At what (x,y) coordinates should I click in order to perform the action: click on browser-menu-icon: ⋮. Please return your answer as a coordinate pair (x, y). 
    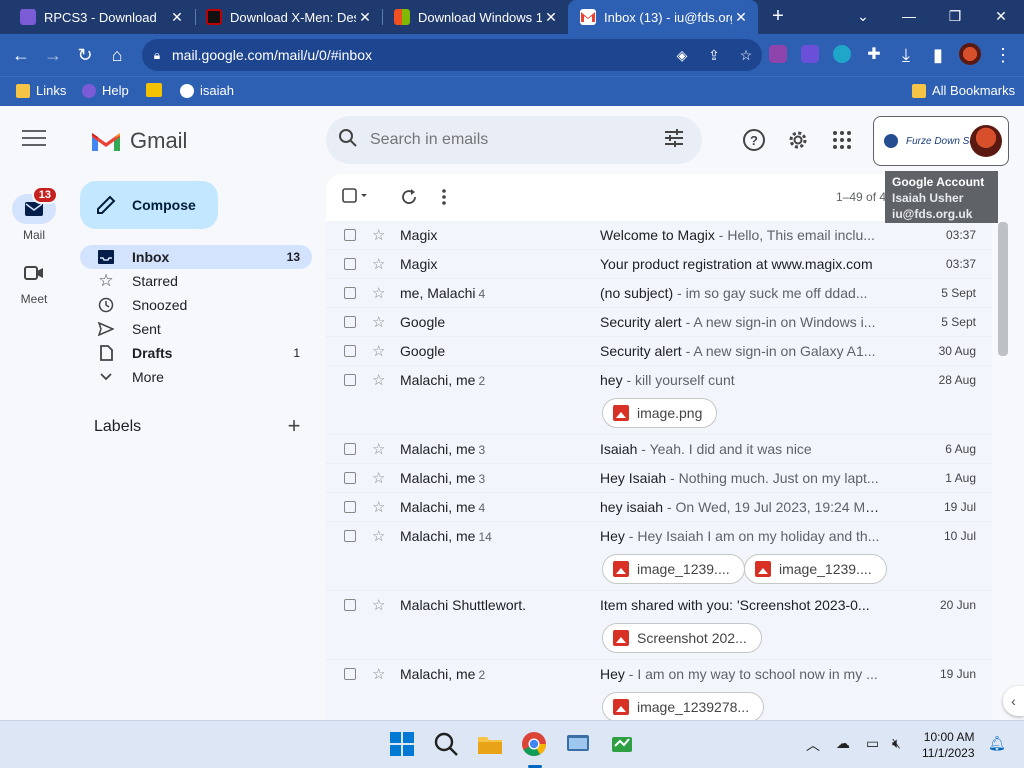
    Looking at the image, I should click on (1003, 55).